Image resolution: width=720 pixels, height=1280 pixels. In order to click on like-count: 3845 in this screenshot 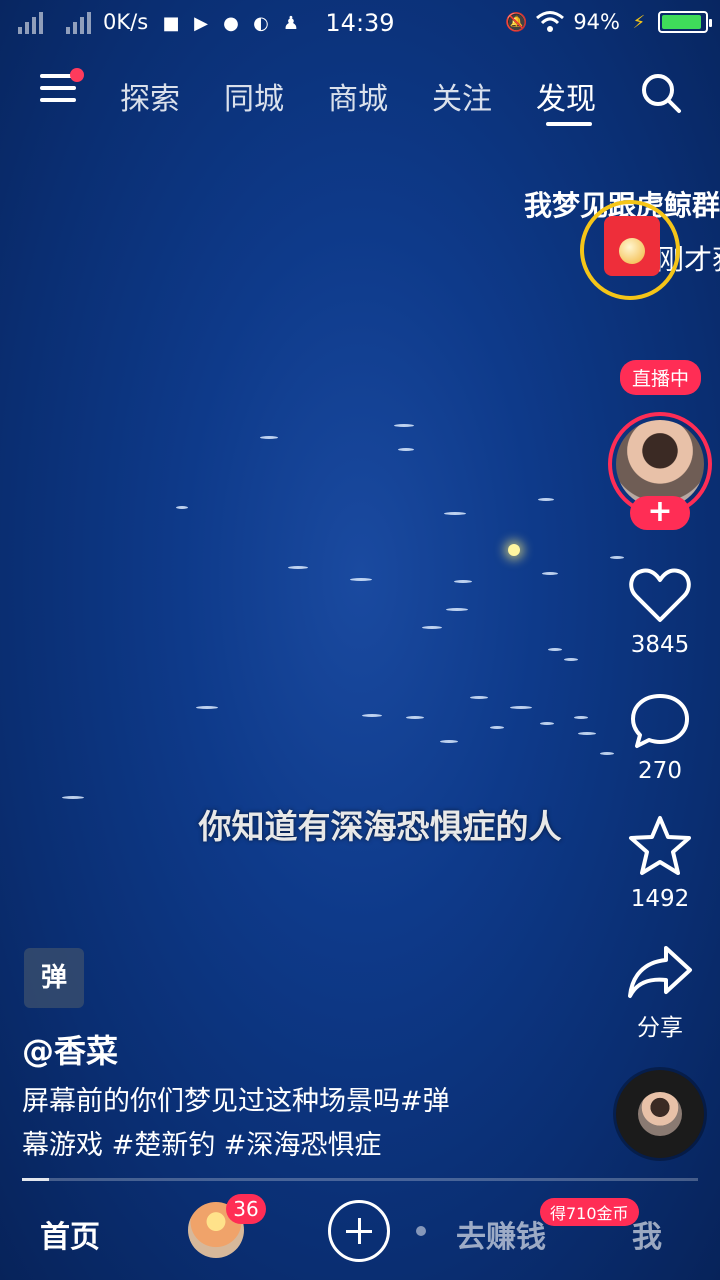, I will do `click(660, 645)`.